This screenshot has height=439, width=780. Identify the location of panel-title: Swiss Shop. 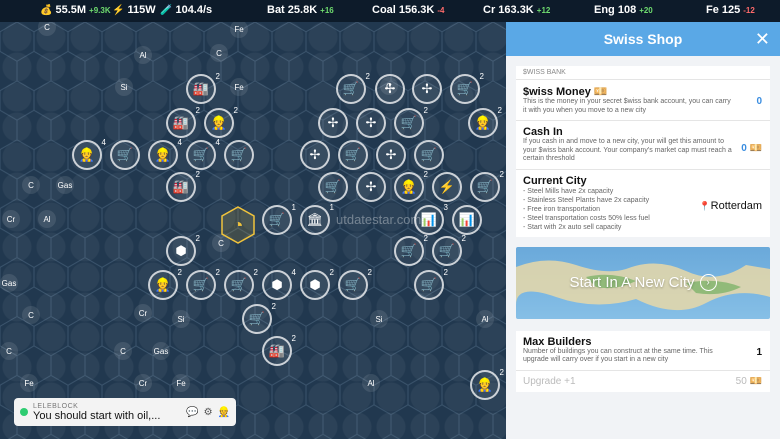
(643, 39).